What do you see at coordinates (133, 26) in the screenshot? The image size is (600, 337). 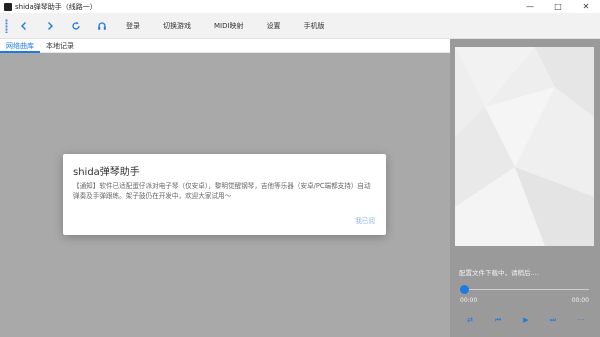 I see `menu-login: 登录` at bounding box center [133, 26].